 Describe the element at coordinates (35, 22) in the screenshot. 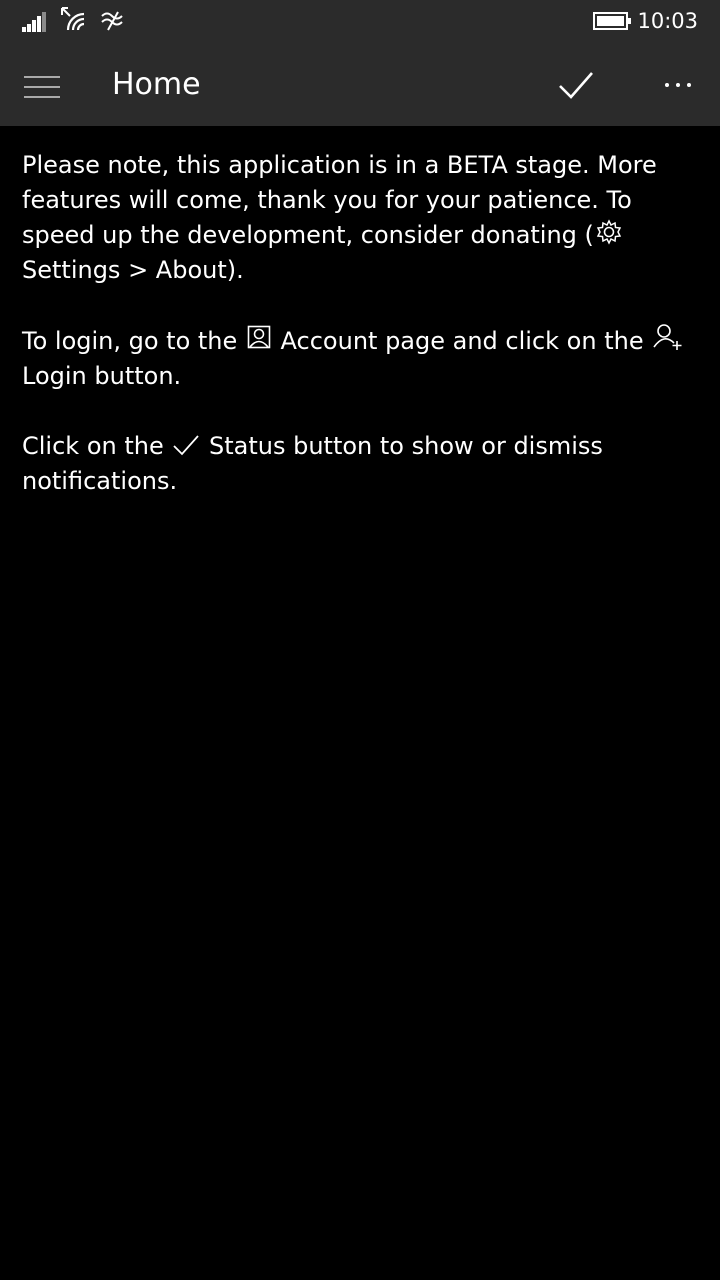

I see `signal-bars-icon` at that location.